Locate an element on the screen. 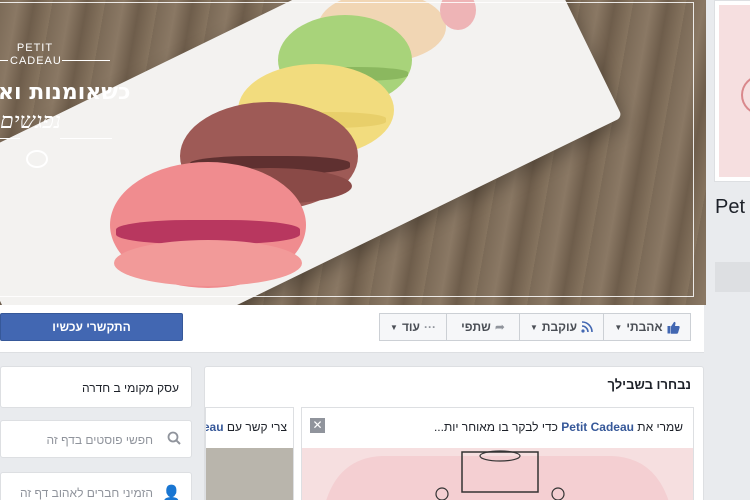 This screenshot has height=500, width=750. follow-button: ▼ עוקבת is located at coordinates (562, 327).